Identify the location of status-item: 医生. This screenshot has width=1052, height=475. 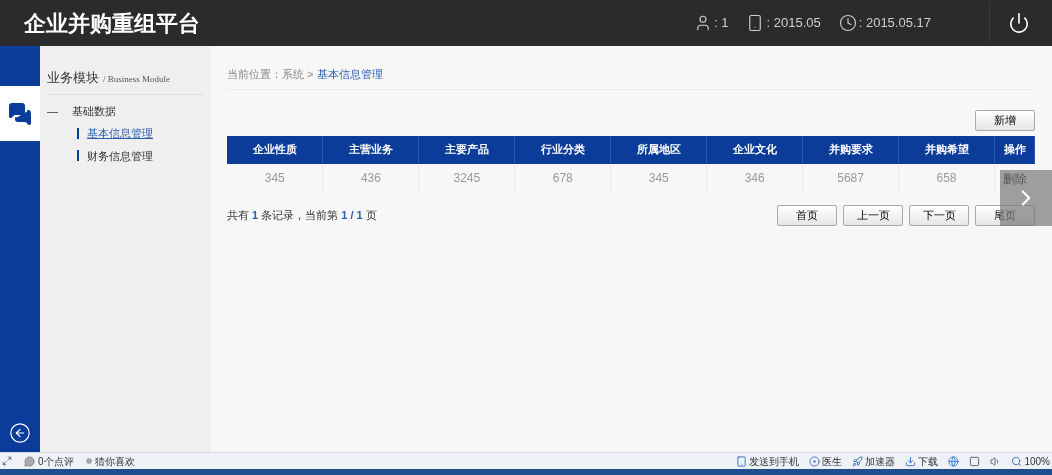
(832, 461).